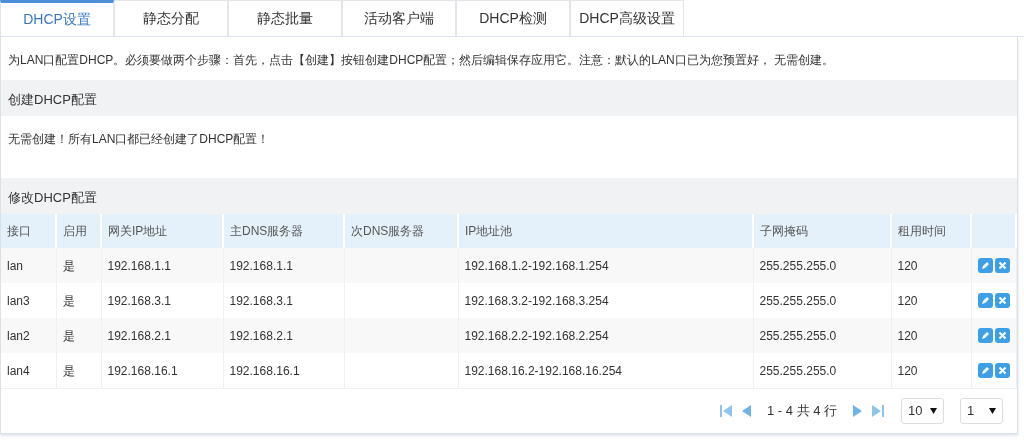 The height and width of the screenshot is (441, 1024). Describe the element at coordinates (28, 231) in the screenshot. I see `column-header: 接口` at that location.